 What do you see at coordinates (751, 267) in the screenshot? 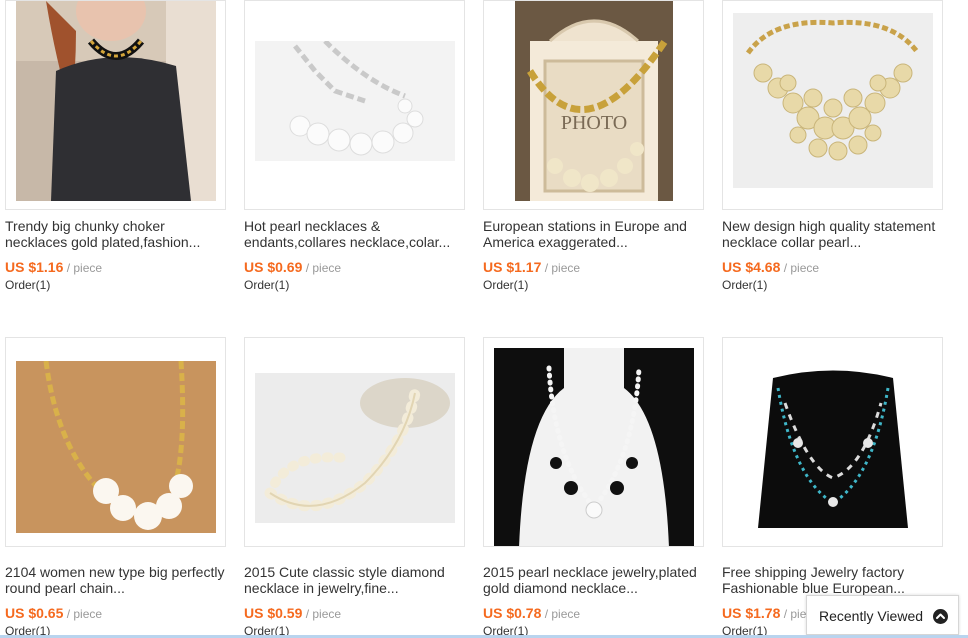
I see `product-price: US $4.68` at bounding box center [751, 267].